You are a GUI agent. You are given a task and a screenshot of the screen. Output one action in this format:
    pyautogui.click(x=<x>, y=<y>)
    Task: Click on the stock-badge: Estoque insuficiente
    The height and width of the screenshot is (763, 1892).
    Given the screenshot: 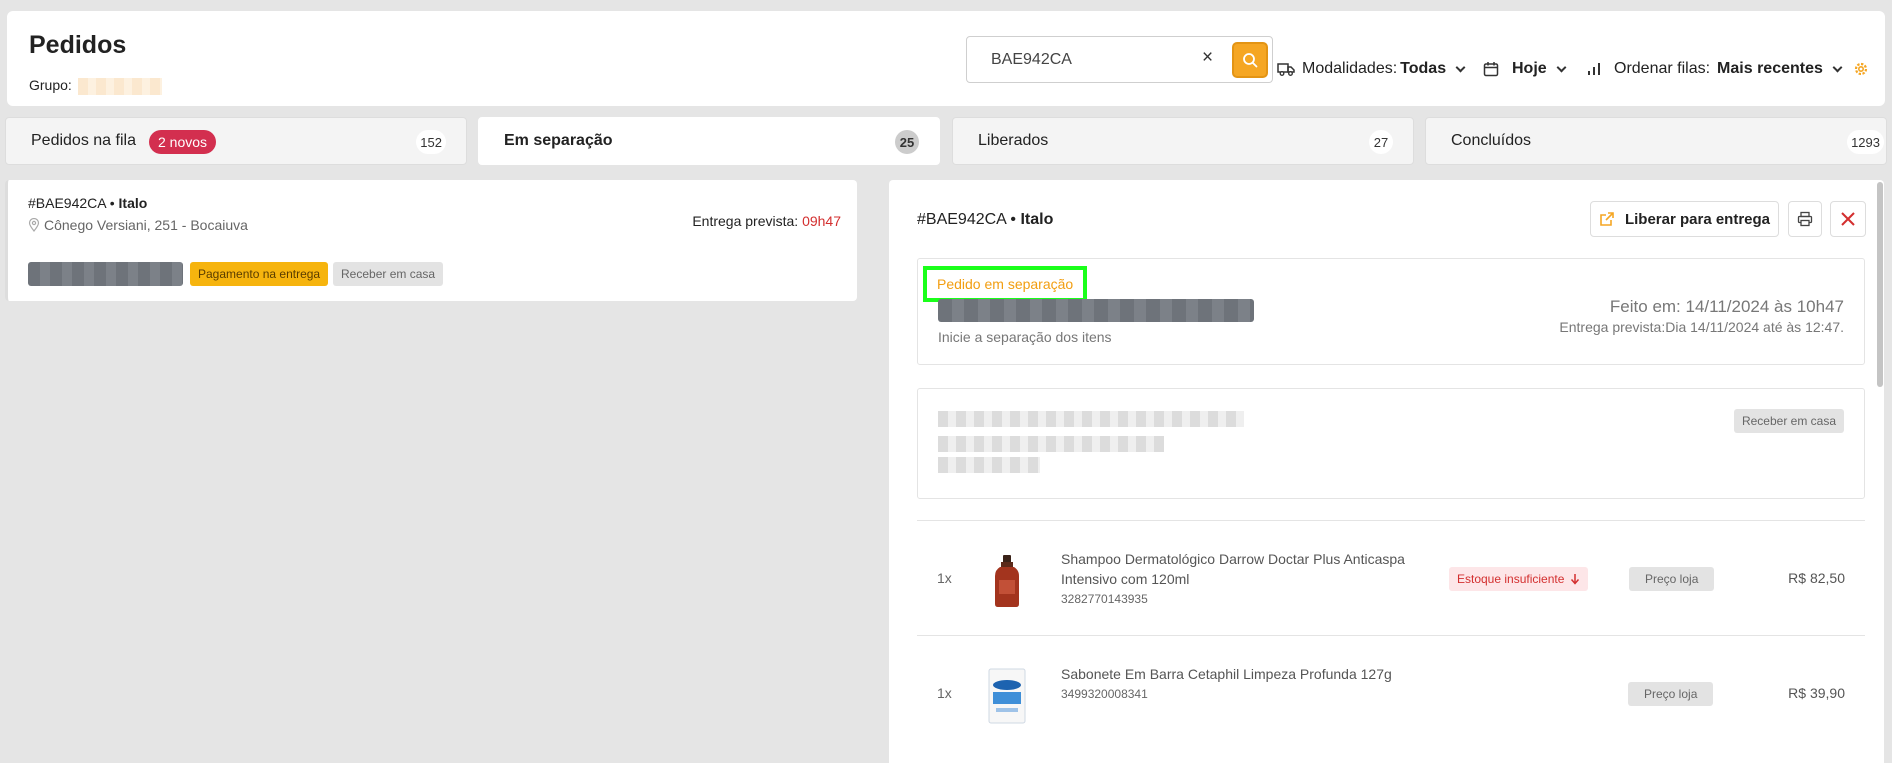 What is the action you would take?
    pyautogui.click(x=1519, y=579)
    